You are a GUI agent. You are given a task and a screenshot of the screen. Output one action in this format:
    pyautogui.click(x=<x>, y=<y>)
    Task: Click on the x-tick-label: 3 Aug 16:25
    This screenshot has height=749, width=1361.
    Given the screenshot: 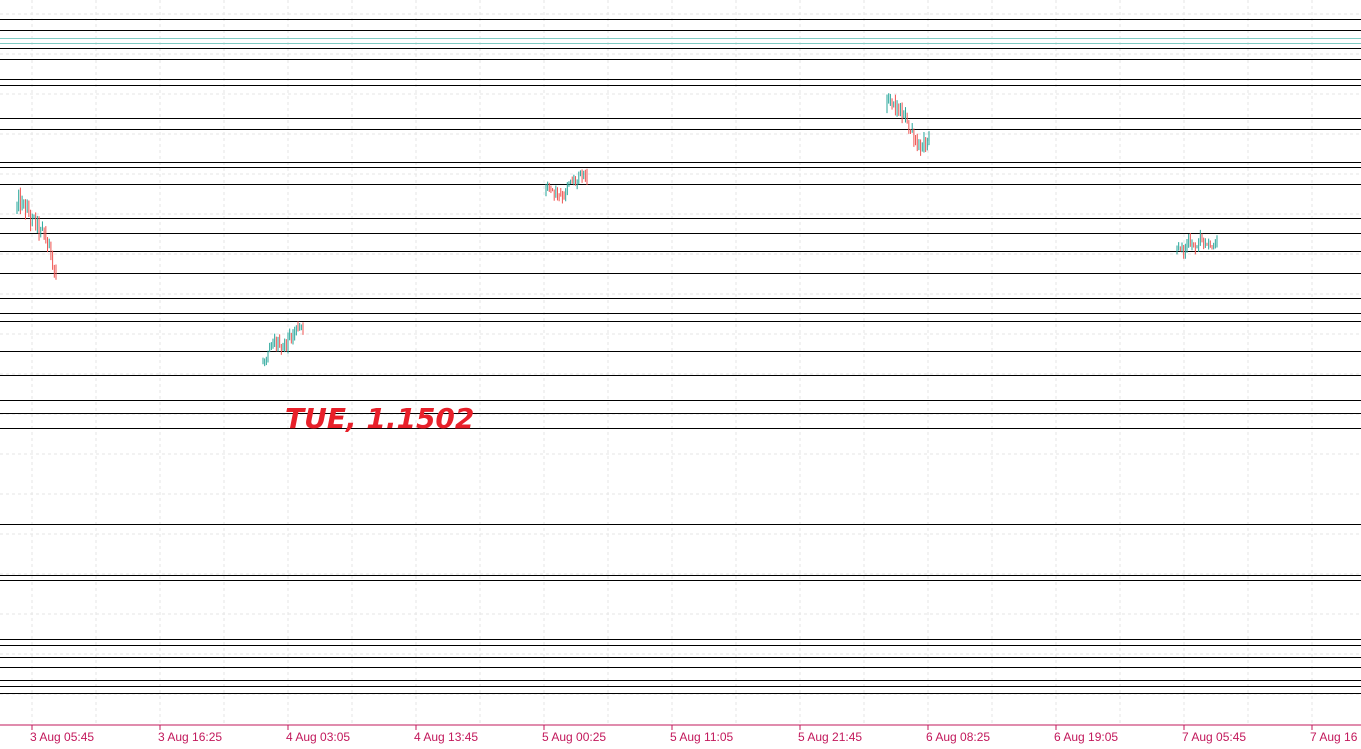 What is the action you would take?
    pyautogui.click(x=190, y=737)
    